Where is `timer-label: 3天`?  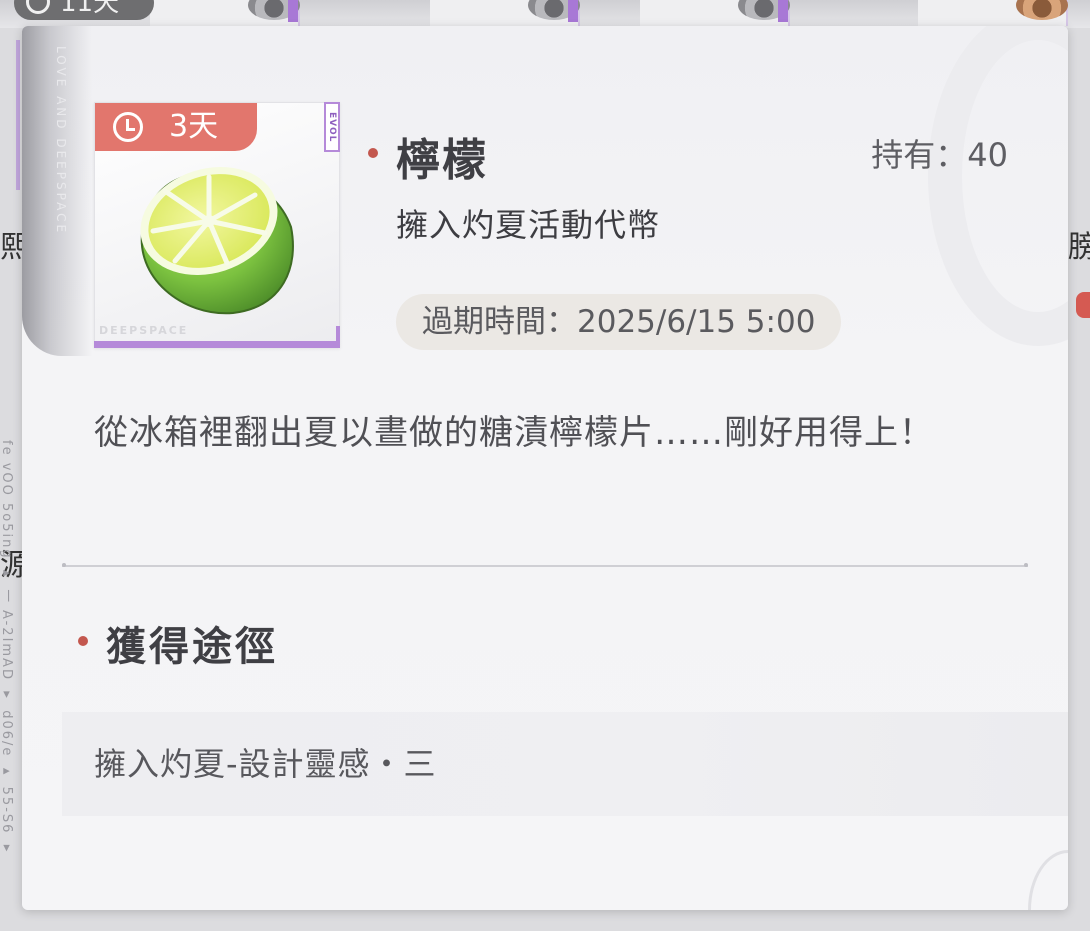 timer-label: 3天 is located at coordinates (194, 126).